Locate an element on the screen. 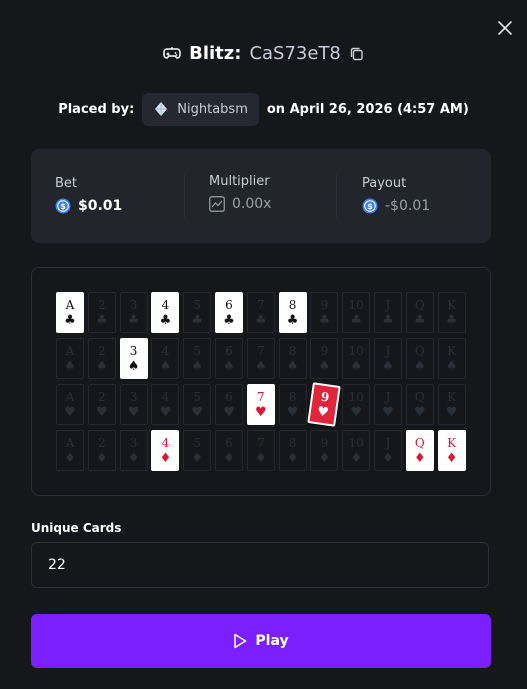  card-7-hearts: 7 ♥ is located at coordinates (260, 404).